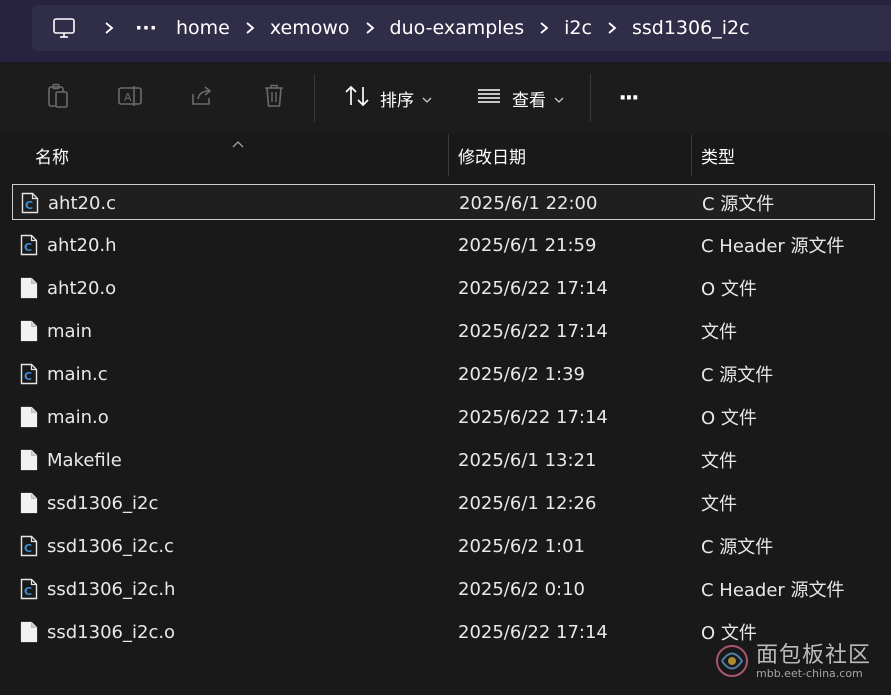  I want to click on file-row: Caht20.h 2025/6/1 21:59 C Header 源文件, so click(443, 245).